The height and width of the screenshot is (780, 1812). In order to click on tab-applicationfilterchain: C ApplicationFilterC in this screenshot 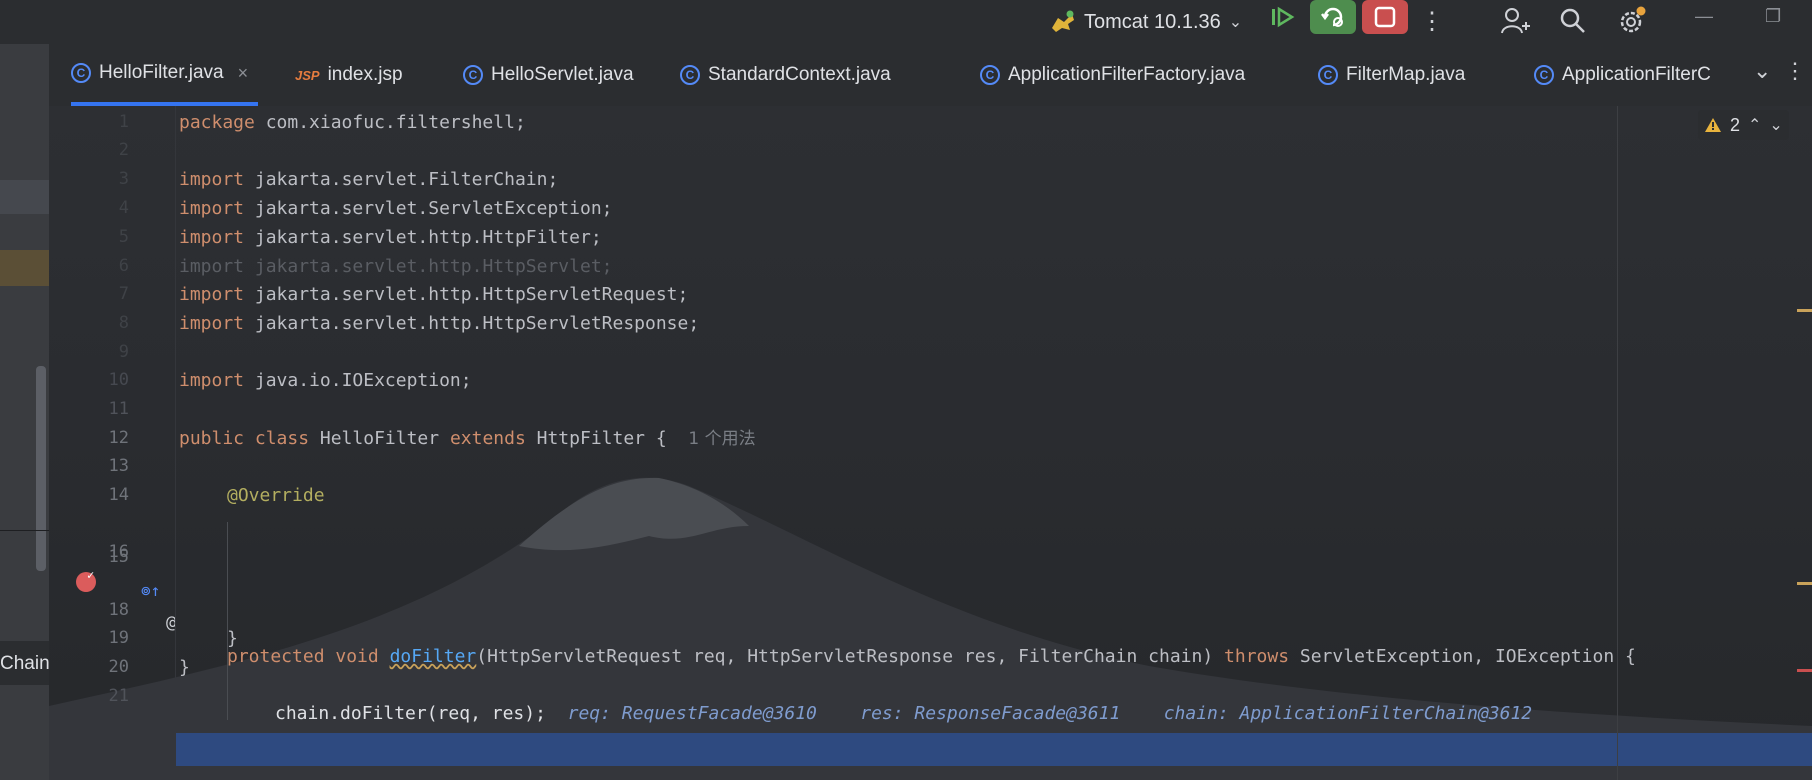, I will do `click(1646, 75)`.